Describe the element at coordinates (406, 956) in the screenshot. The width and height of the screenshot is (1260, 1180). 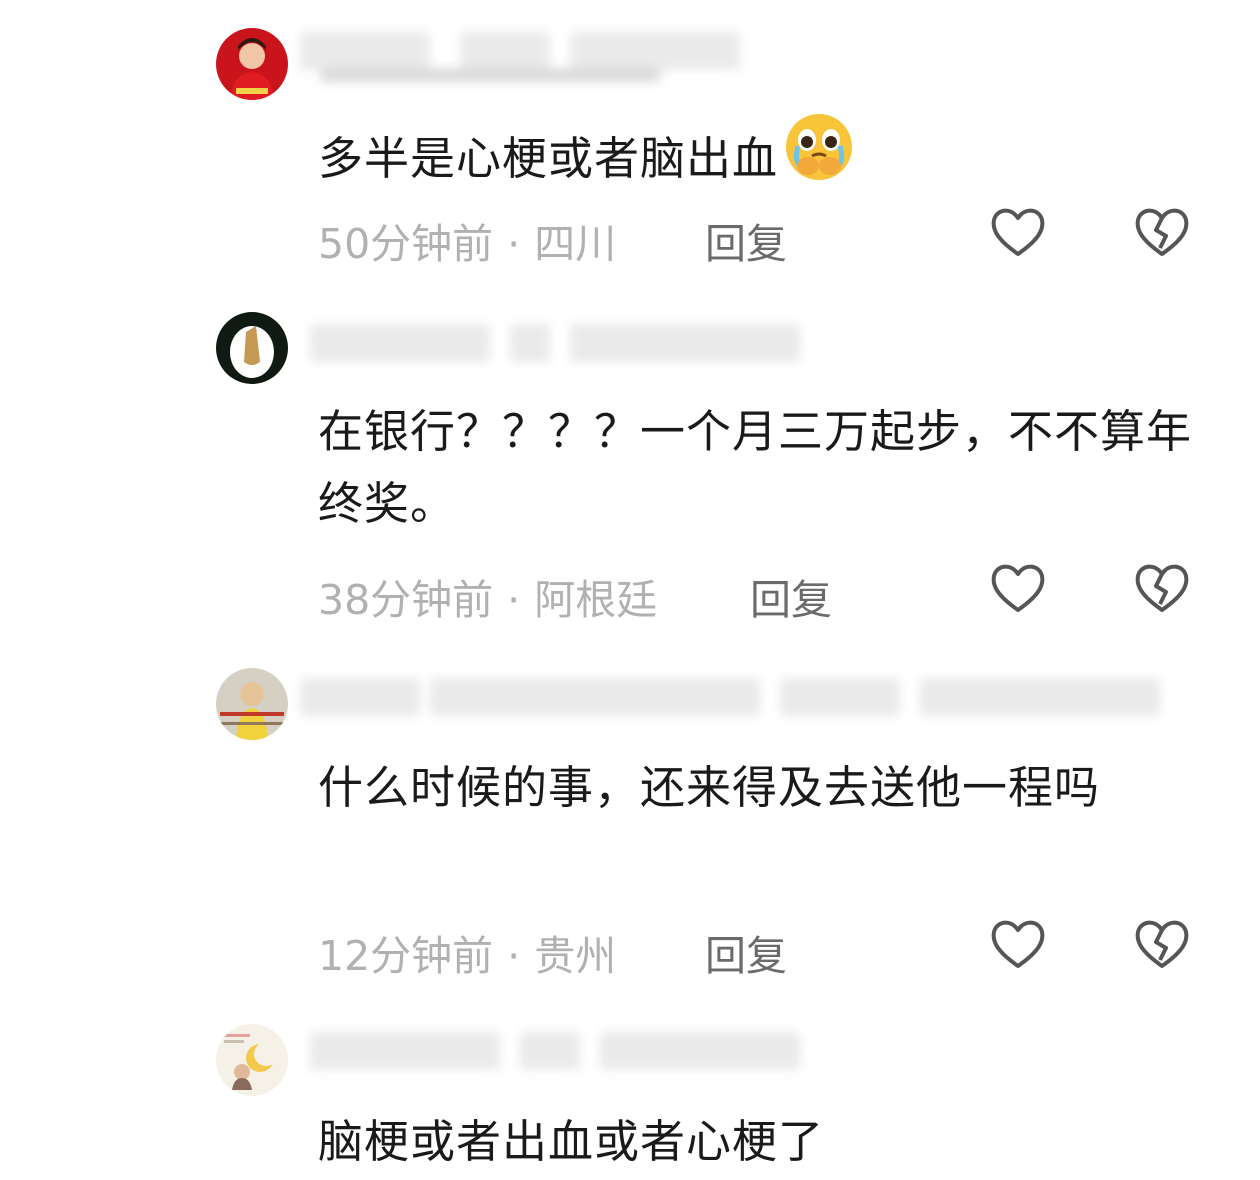
I see `comment-time: 12分钟前` at that location.